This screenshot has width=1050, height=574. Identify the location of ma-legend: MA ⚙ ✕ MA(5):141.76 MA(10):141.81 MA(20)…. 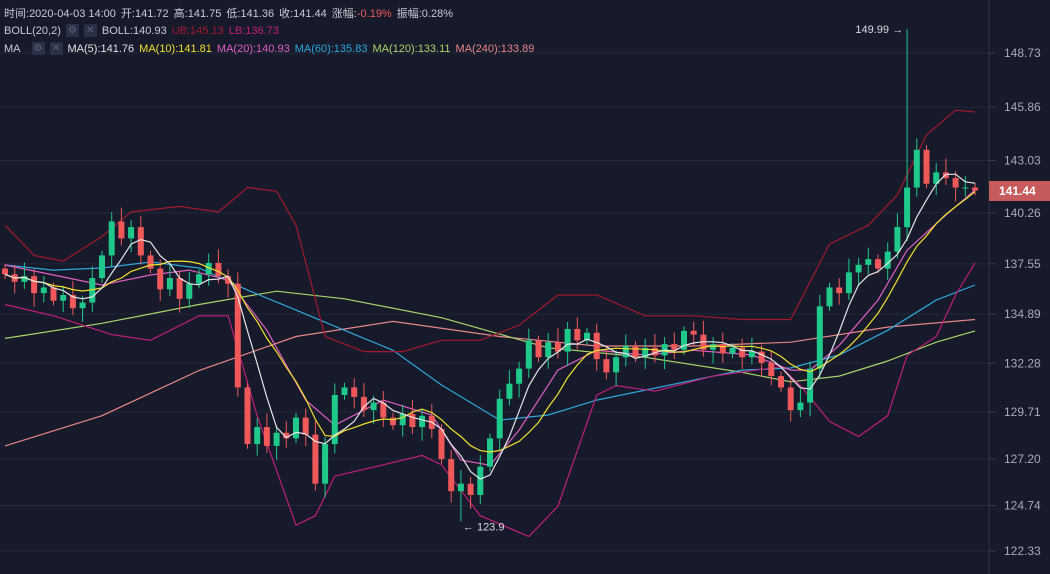
(269, 48).